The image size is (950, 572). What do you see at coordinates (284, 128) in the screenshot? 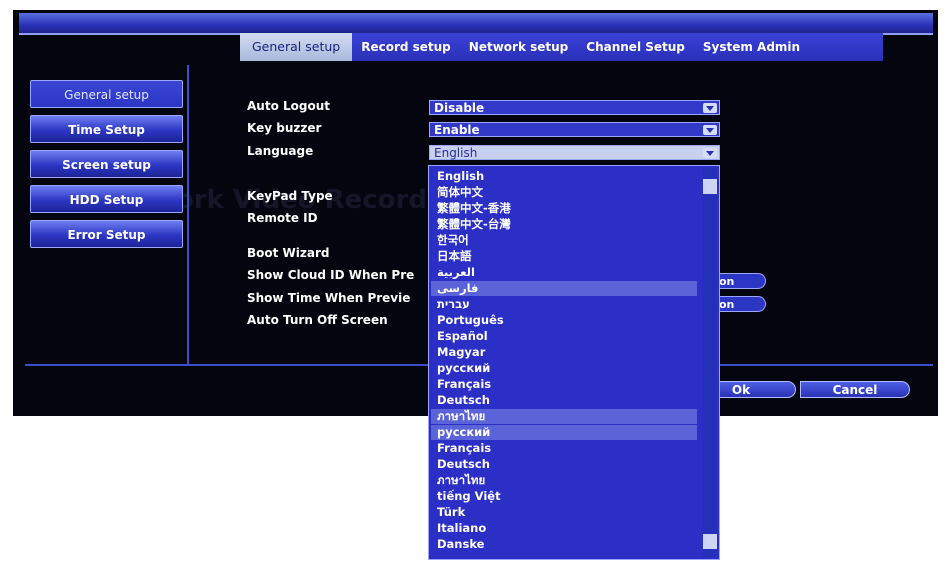
I see `key-buzzer-label: Key buzzer` at bounding box center [284, 128].